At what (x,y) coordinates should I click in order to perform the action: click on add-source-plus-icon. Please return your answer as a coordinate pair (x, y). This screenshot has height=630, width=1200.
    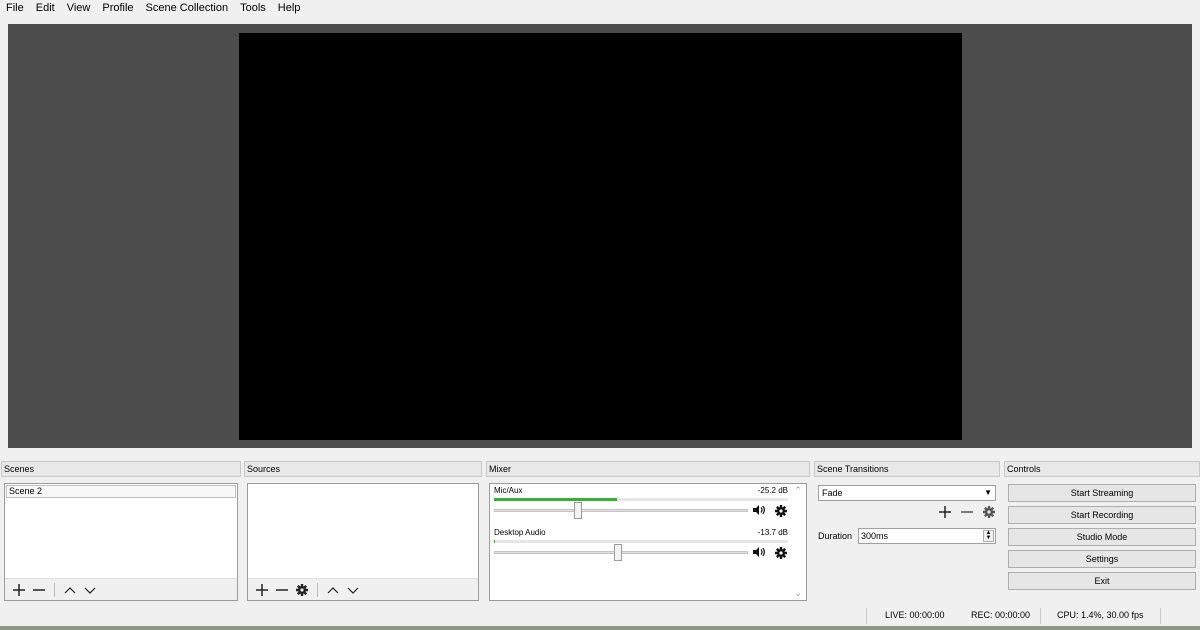
    Looking at the image, I should click on (262, 590).